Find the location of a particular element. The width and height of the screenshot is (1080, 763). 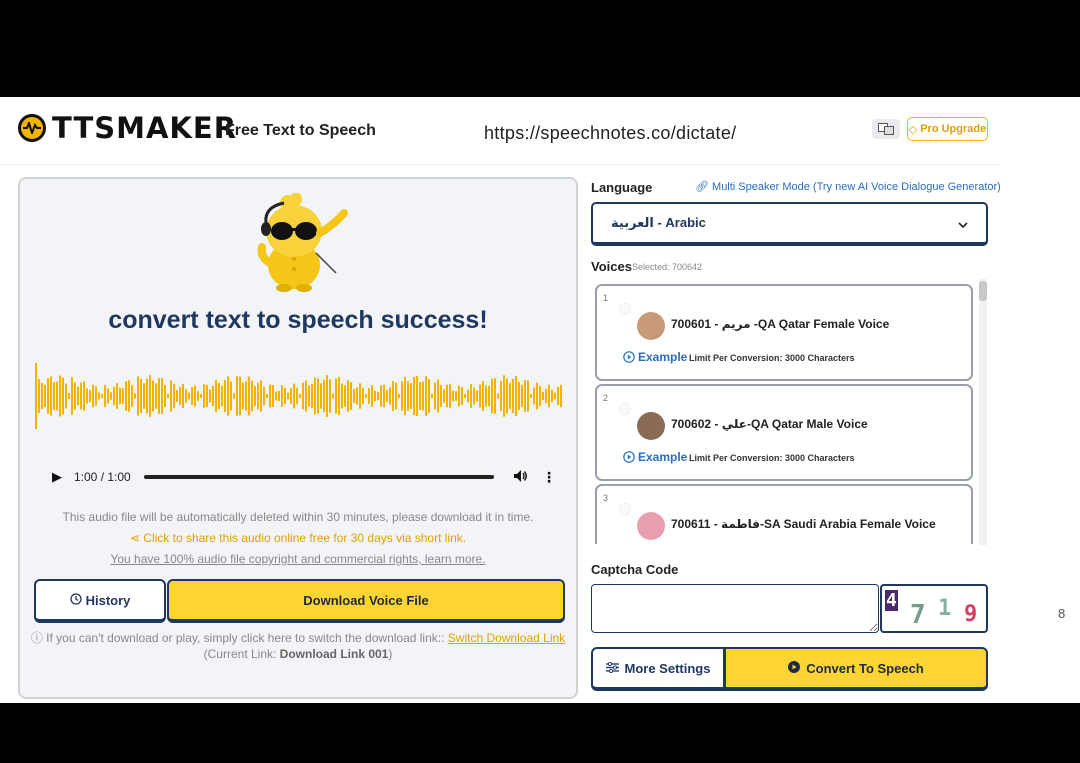

translate-icon is located at coordinates (886, 129).